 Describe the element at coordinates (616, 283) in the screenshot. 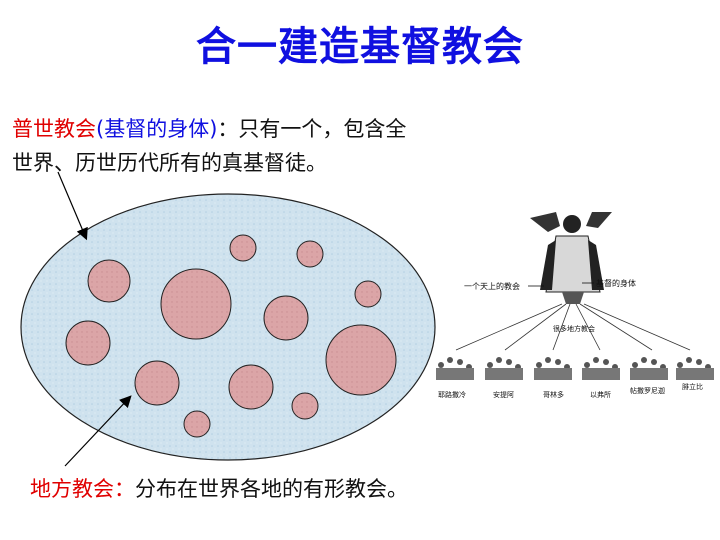

I see `label-body-of-christ: 基督的身体` at that location.